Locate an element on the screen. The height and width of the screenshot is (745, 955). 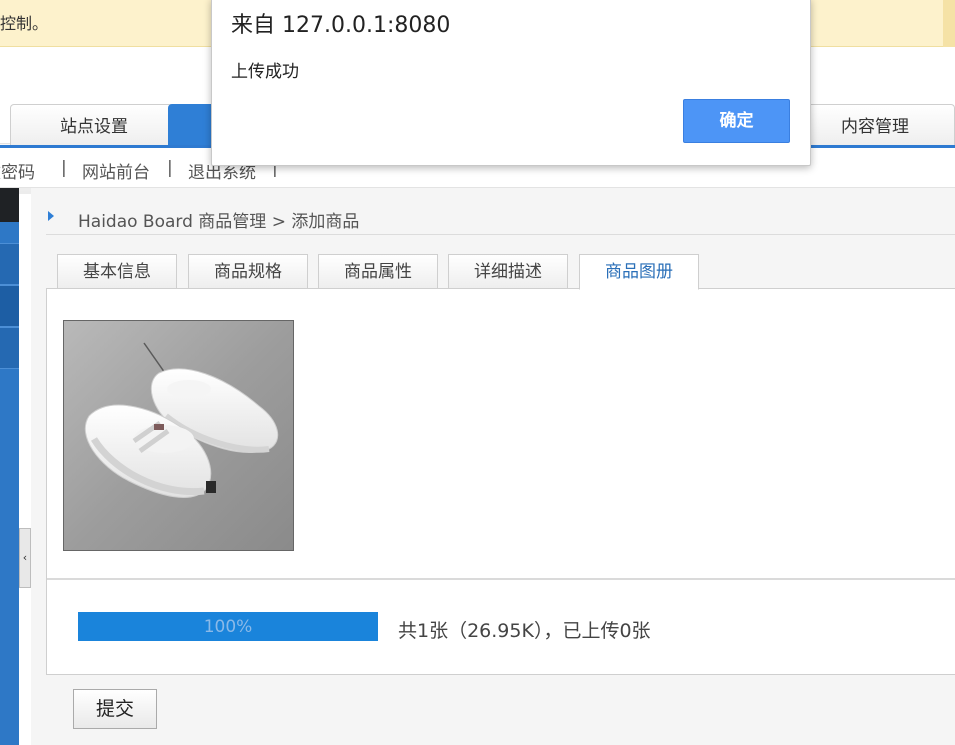
nav-tab-label: 站点设置 is located at coordinates (94, 127).